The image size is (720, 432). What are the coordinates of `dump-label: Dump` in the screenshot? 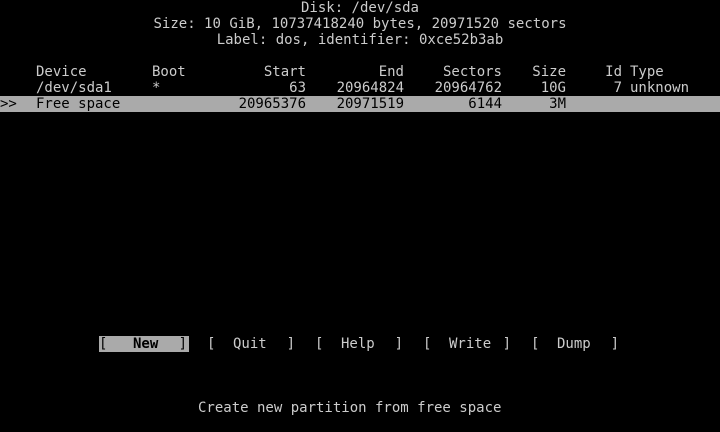 It's located at (574, 344).